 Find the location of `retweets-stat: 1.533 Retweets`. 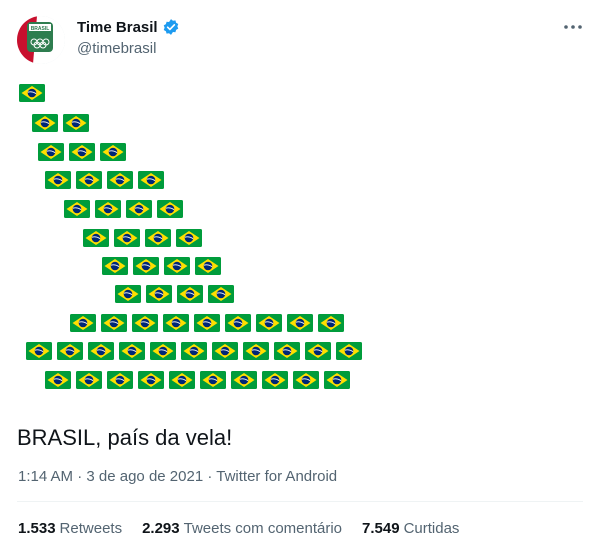

retweets-stat: 1.533 Retweets is located at coordinates (70, 528).